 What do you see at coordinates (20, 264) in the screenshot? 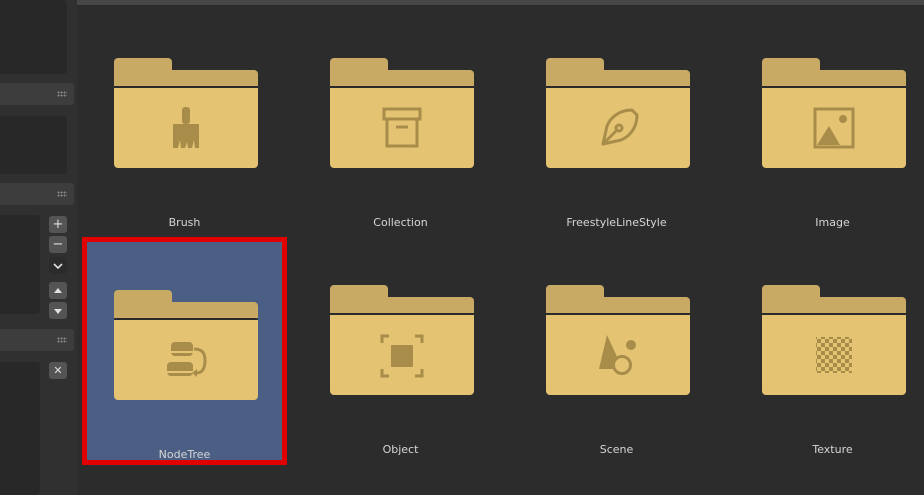
I see `sidebar-list` at bounding box center [20, 264].